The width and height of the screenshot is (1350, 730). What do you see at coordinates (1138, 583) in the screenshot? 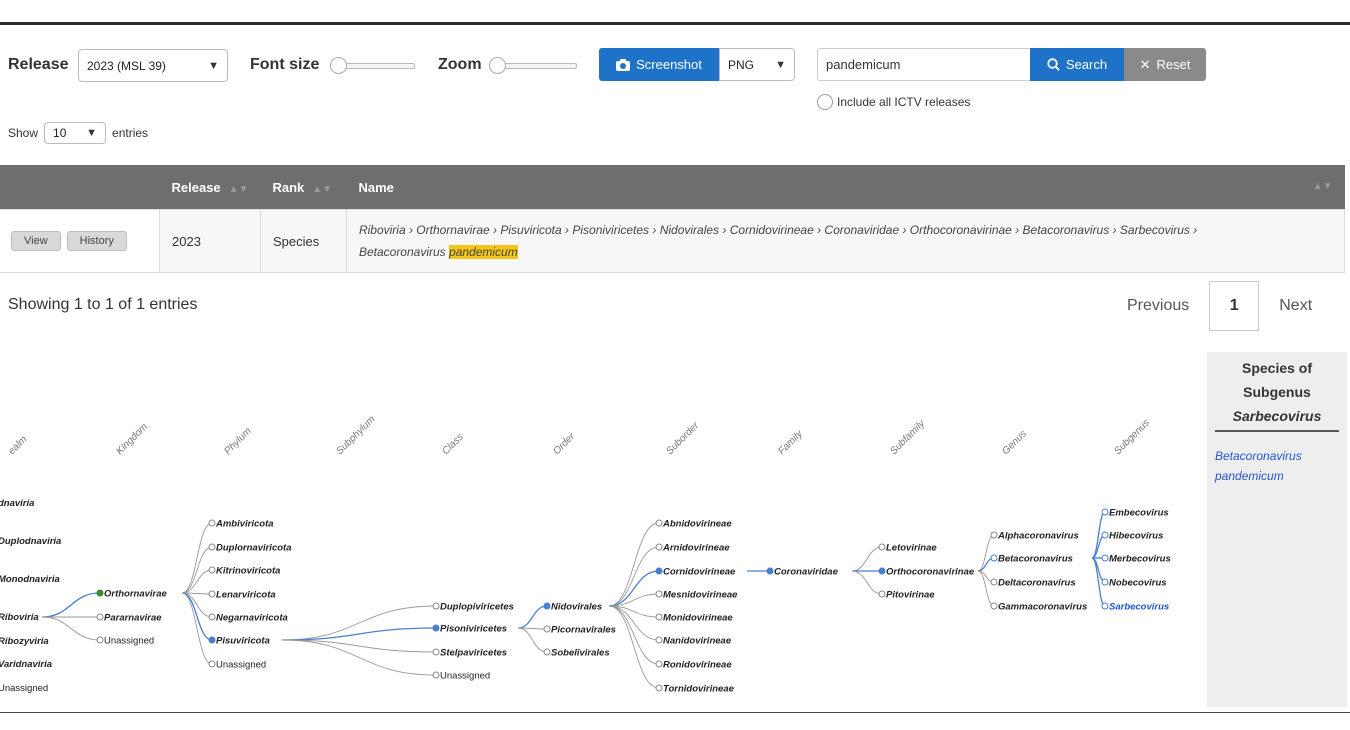
I see `tree-node-label: Nobecovirus` at bounding box center [1138, 583].